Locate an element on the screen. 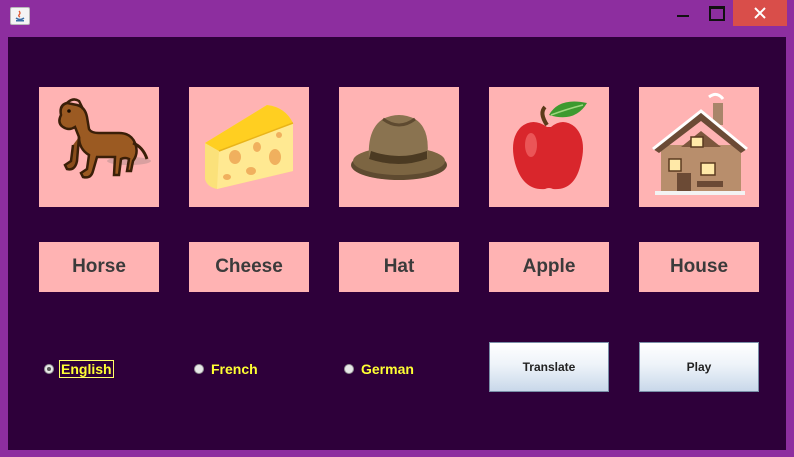 This screenshot has width=794, height=457. apple-image-tile is located at coordinates (549, 147).